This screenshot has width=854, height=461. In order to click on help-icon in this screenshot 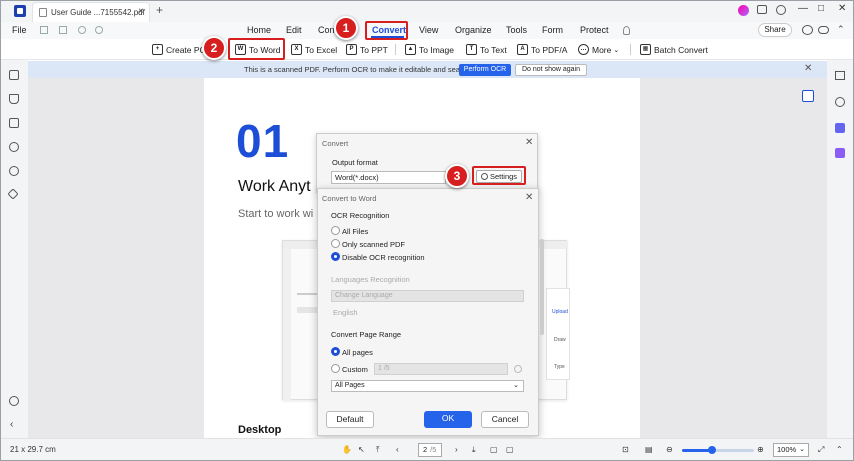, I will do `click(781, 10)`.